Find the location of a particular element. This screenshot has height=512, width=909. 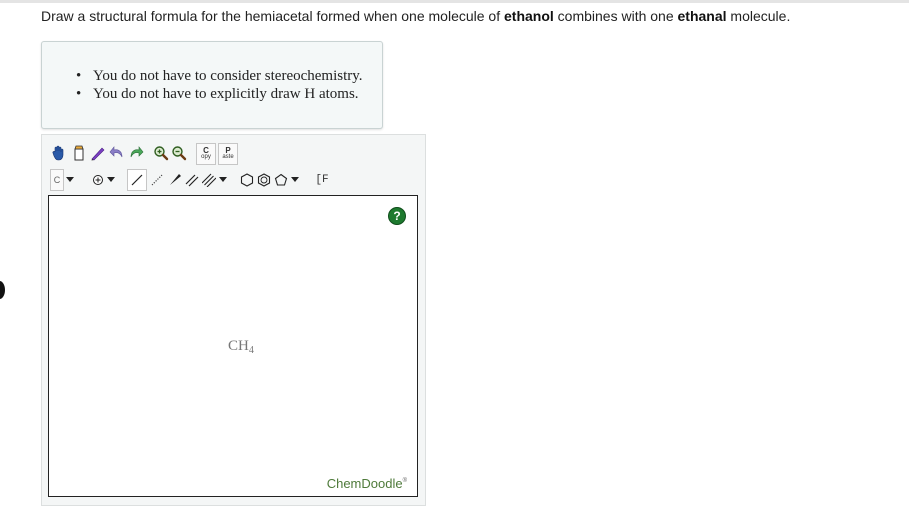

top-divider is located at coordinates (454, 1).